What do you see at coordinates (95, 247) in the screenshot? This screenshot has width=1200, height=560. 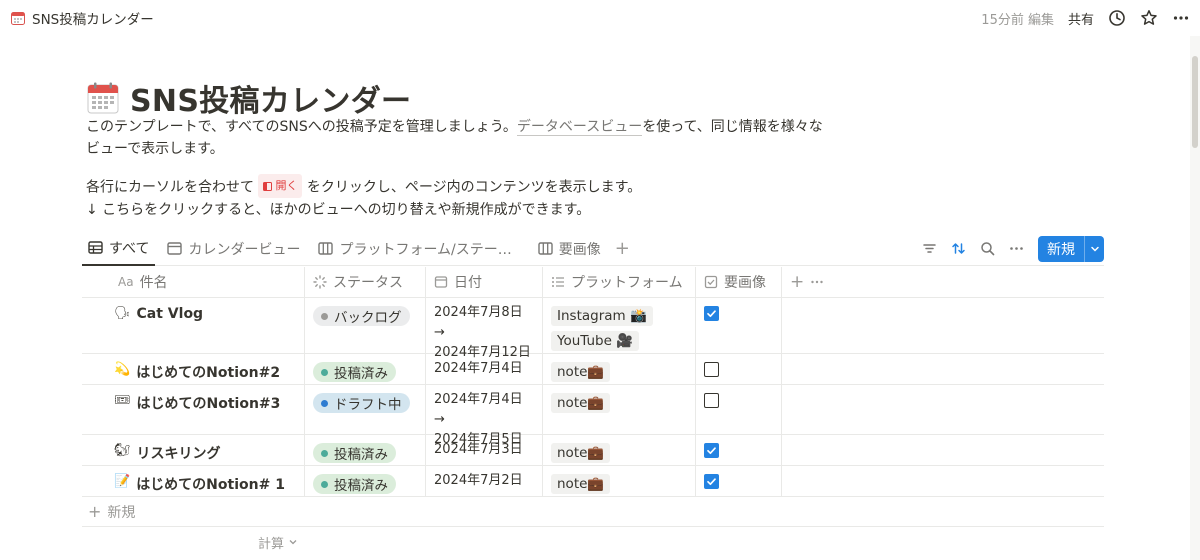 I see `table-icon` at bounding box center [95, 247].